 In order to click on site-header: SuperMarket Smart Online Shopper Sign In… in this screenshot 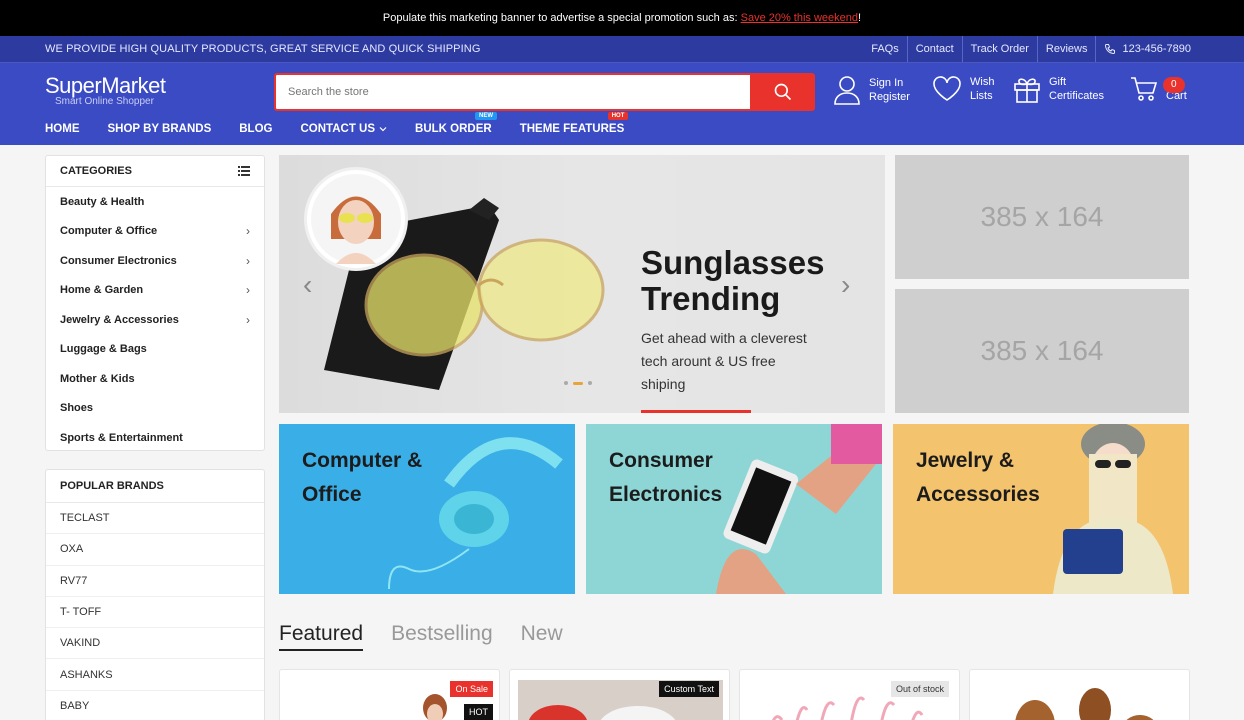, I will do `click(622, 104)`.